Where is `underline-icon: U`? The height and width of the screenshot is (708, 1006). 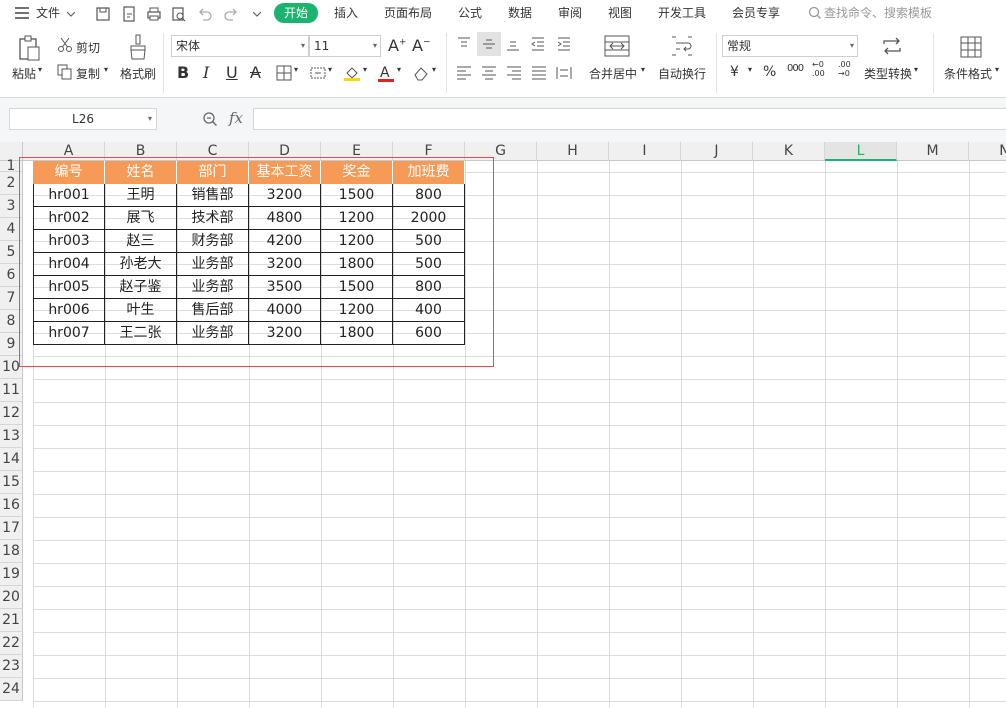
underline-icon: U is located at coordinates (232, 72).